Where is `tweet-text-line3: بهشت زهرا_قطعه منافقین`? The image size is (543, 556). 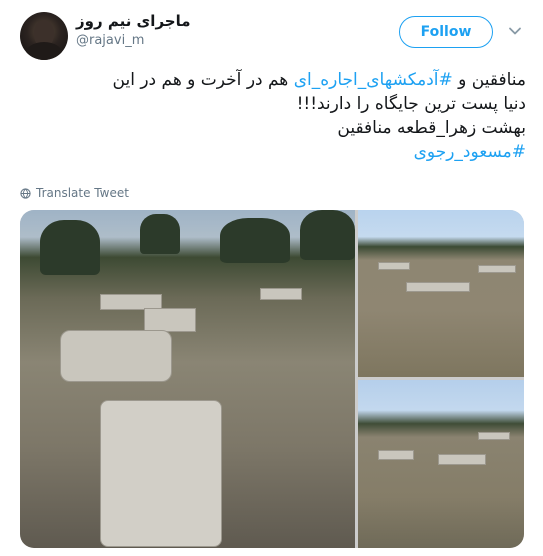 tweet-text-line3: بهشت زهرا_قطعه منافقین is located at coordinates (431, 128).